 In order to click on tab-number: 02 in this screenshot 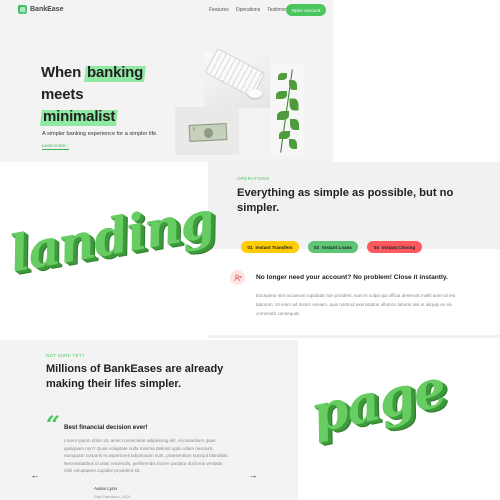, I will do `click(317, 247)`.